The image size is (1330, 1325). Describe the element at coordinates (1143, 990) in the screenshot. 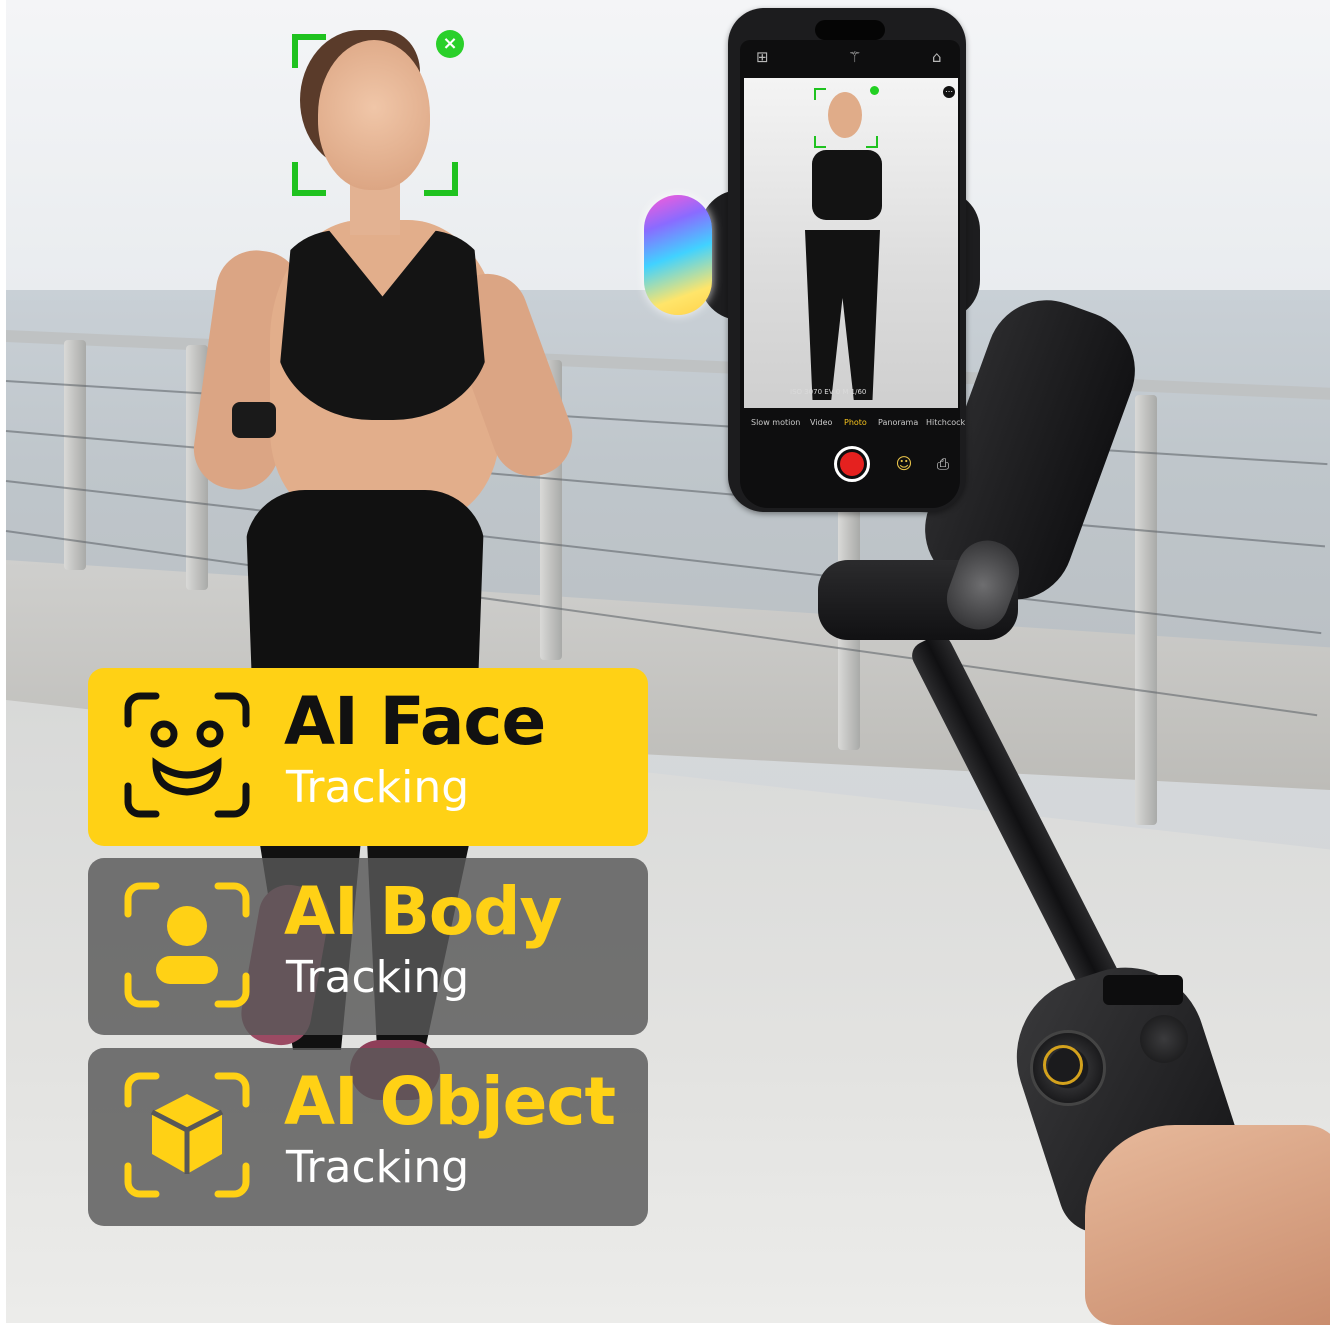

I see `handle-status-screen` at that location.